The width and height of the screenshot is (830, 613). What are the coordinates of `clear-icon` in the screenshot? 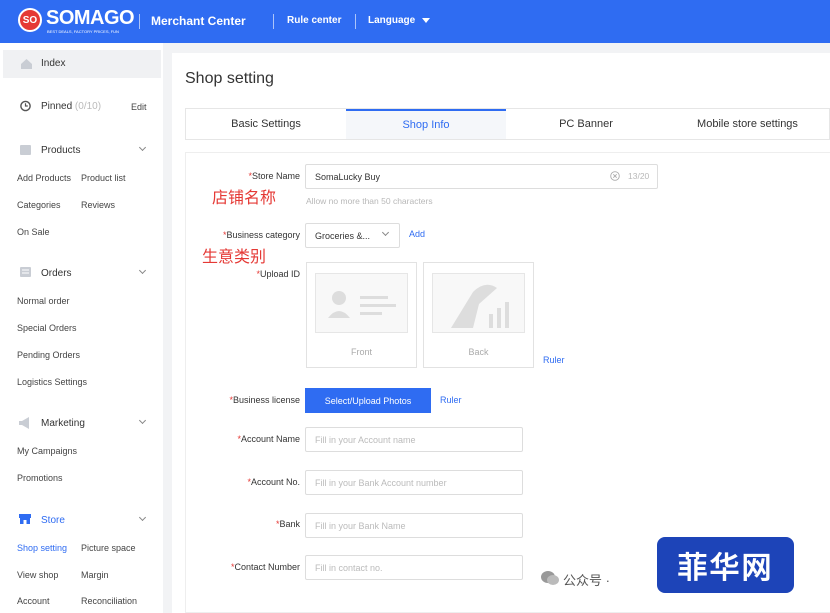 It's located at (615, 176).